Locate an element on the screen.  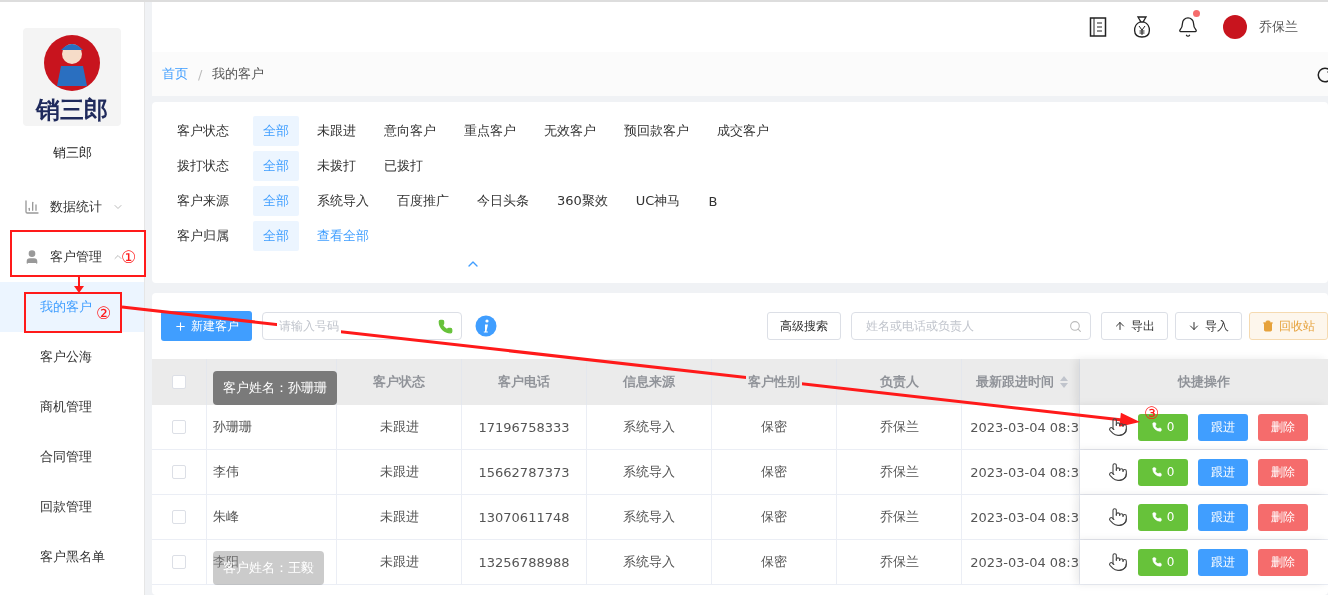
bar-chart-icon is located at coordinates (32, 207).